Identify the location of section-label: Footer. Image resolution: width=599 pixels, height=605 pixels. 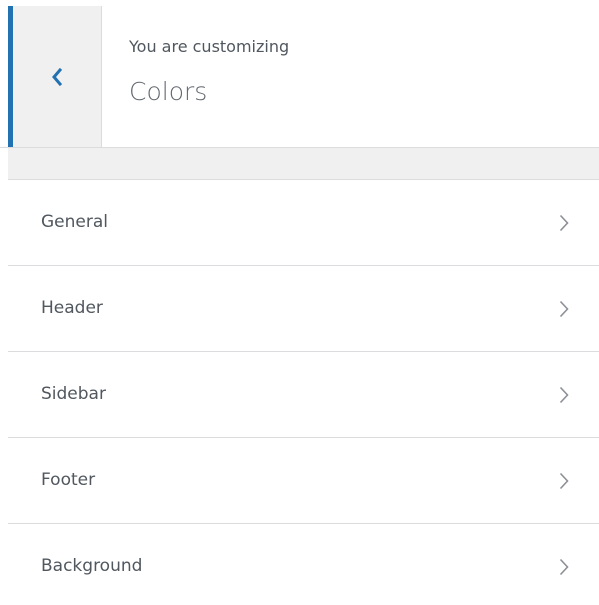
(68, 480).